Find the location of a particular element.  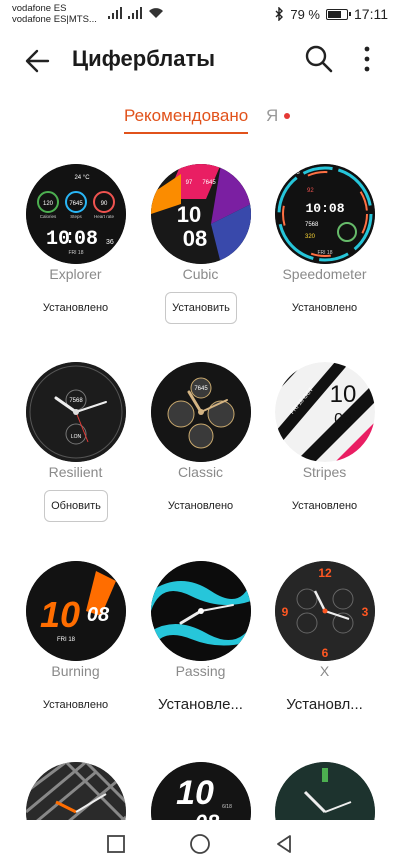

battery-icon is located at coordinates (338, 14).